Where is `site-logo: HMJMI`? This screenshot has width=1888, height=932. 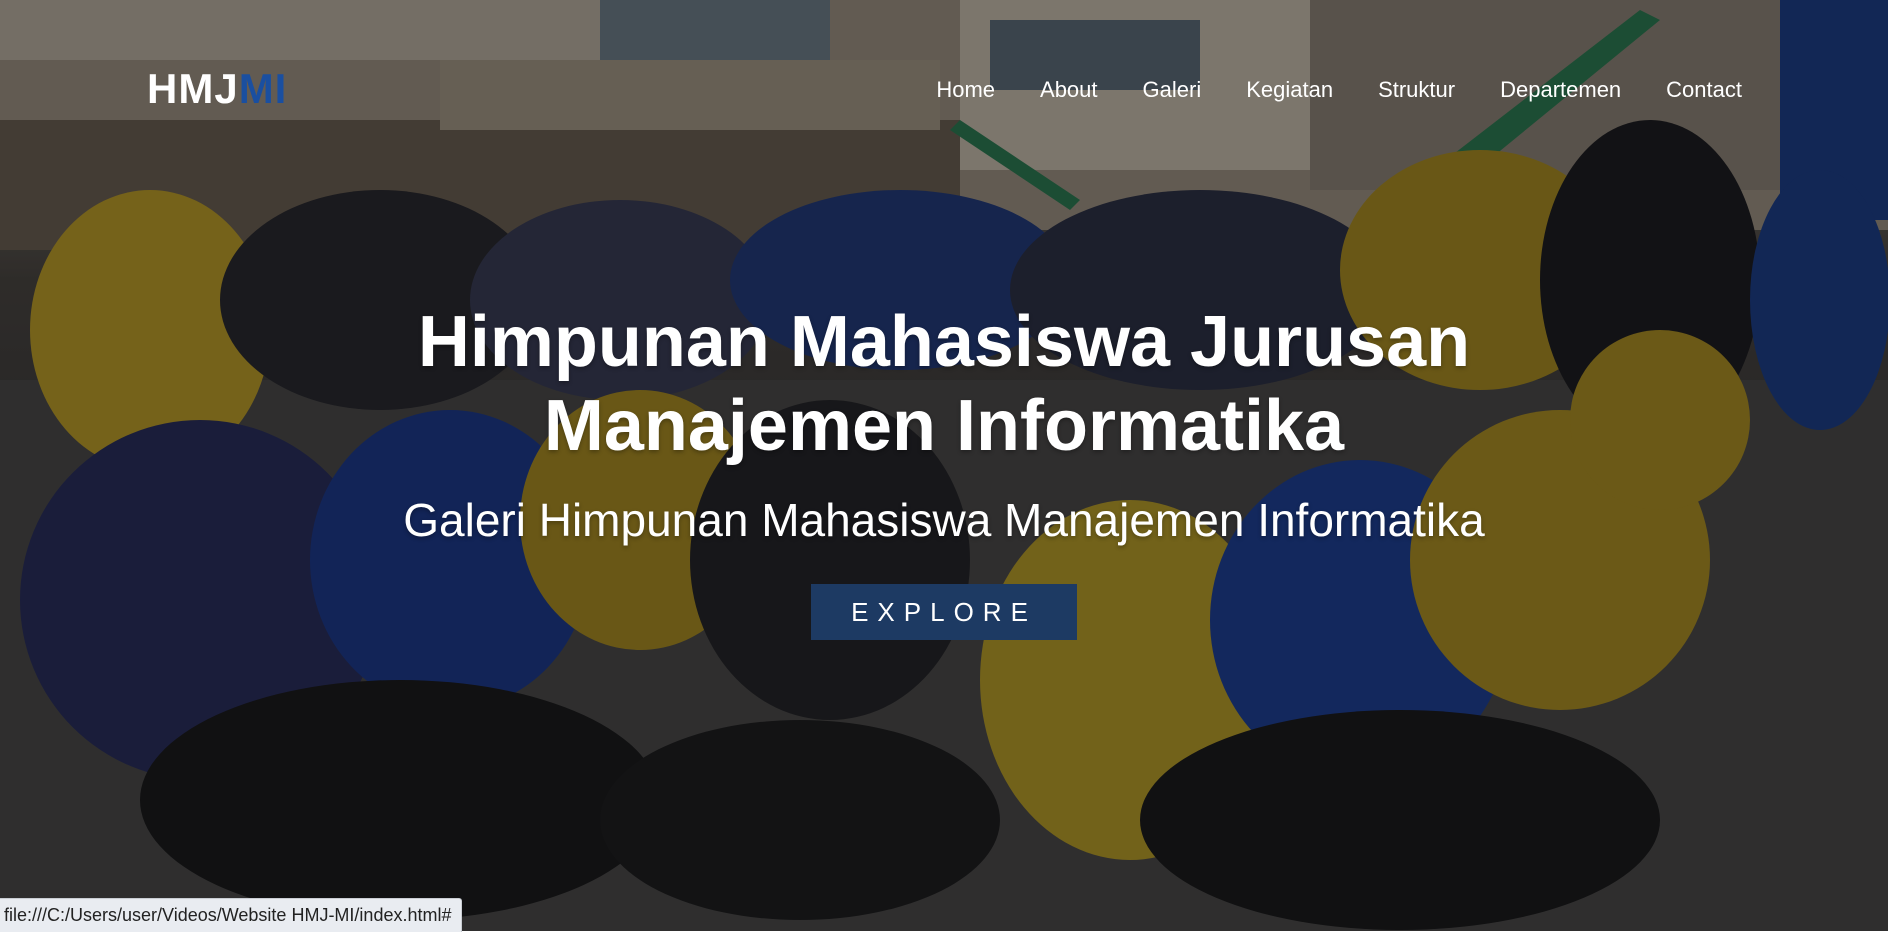 site-logo: HMJMI is located at coordinates (217, 89).